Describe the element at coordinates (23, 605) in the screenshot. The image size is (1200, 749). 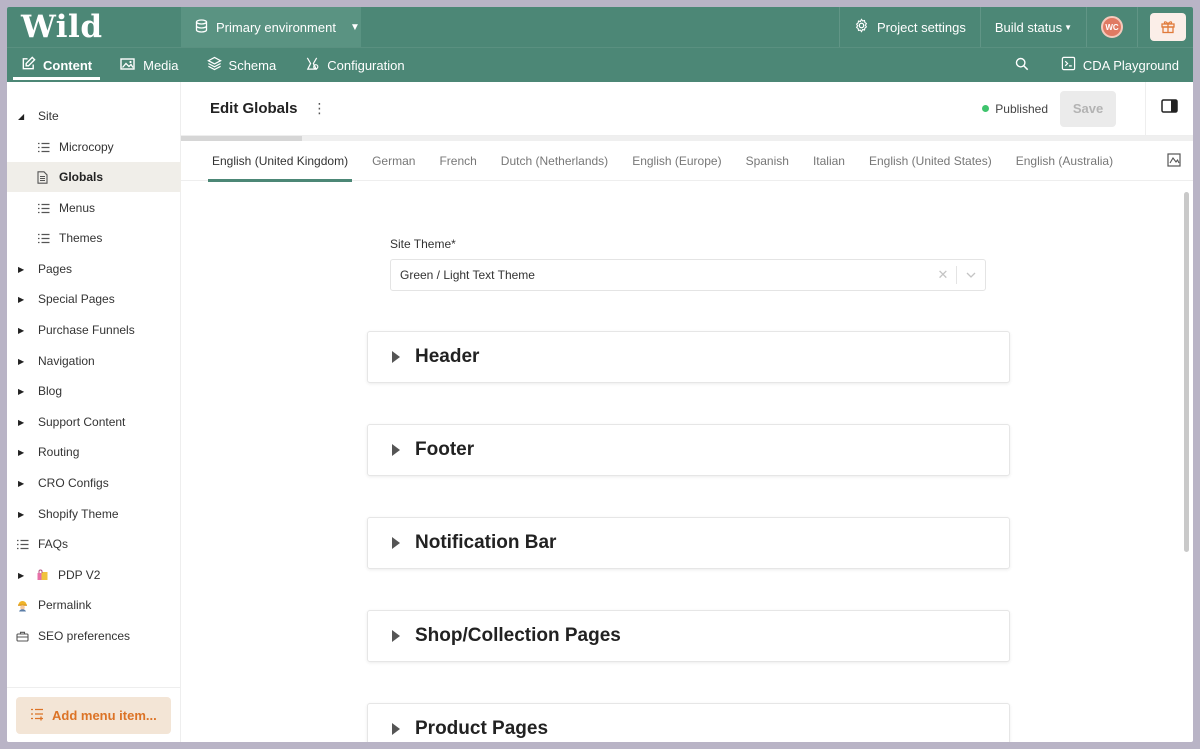
I see `worker-icon` at that location.